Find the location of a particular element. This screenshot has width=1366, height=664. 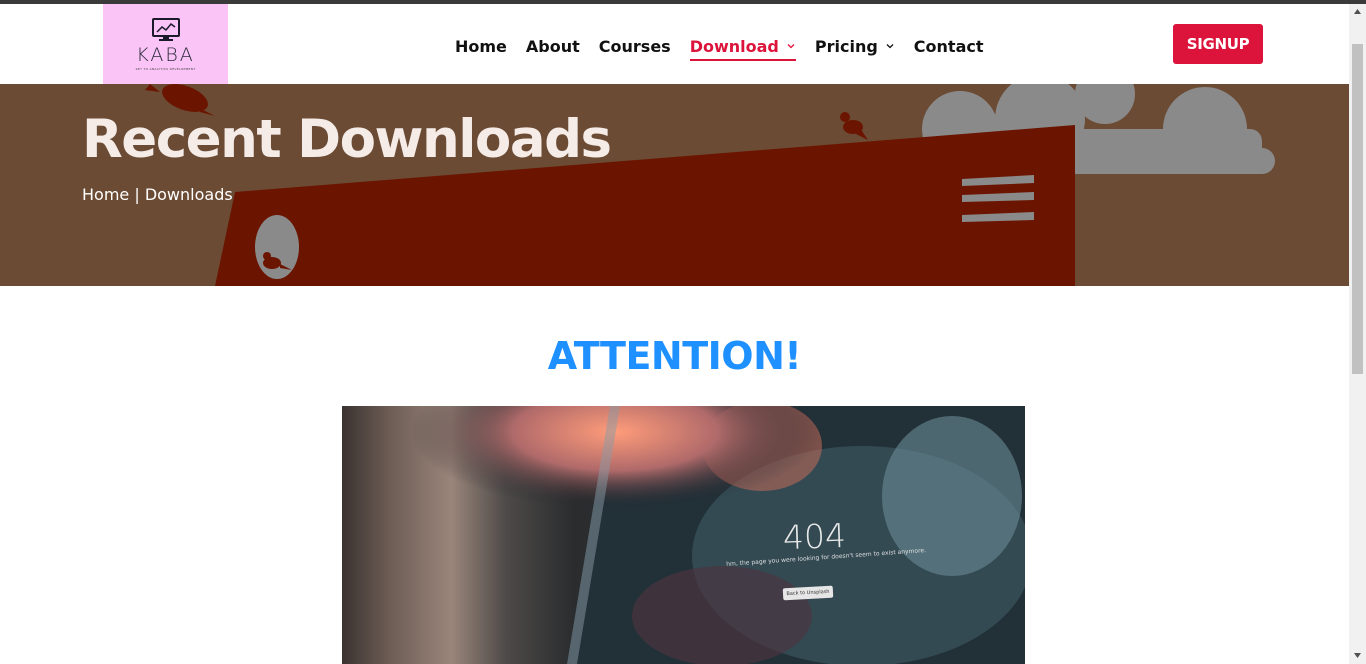

nav-label: Contact is located at coordinates (948, 46).